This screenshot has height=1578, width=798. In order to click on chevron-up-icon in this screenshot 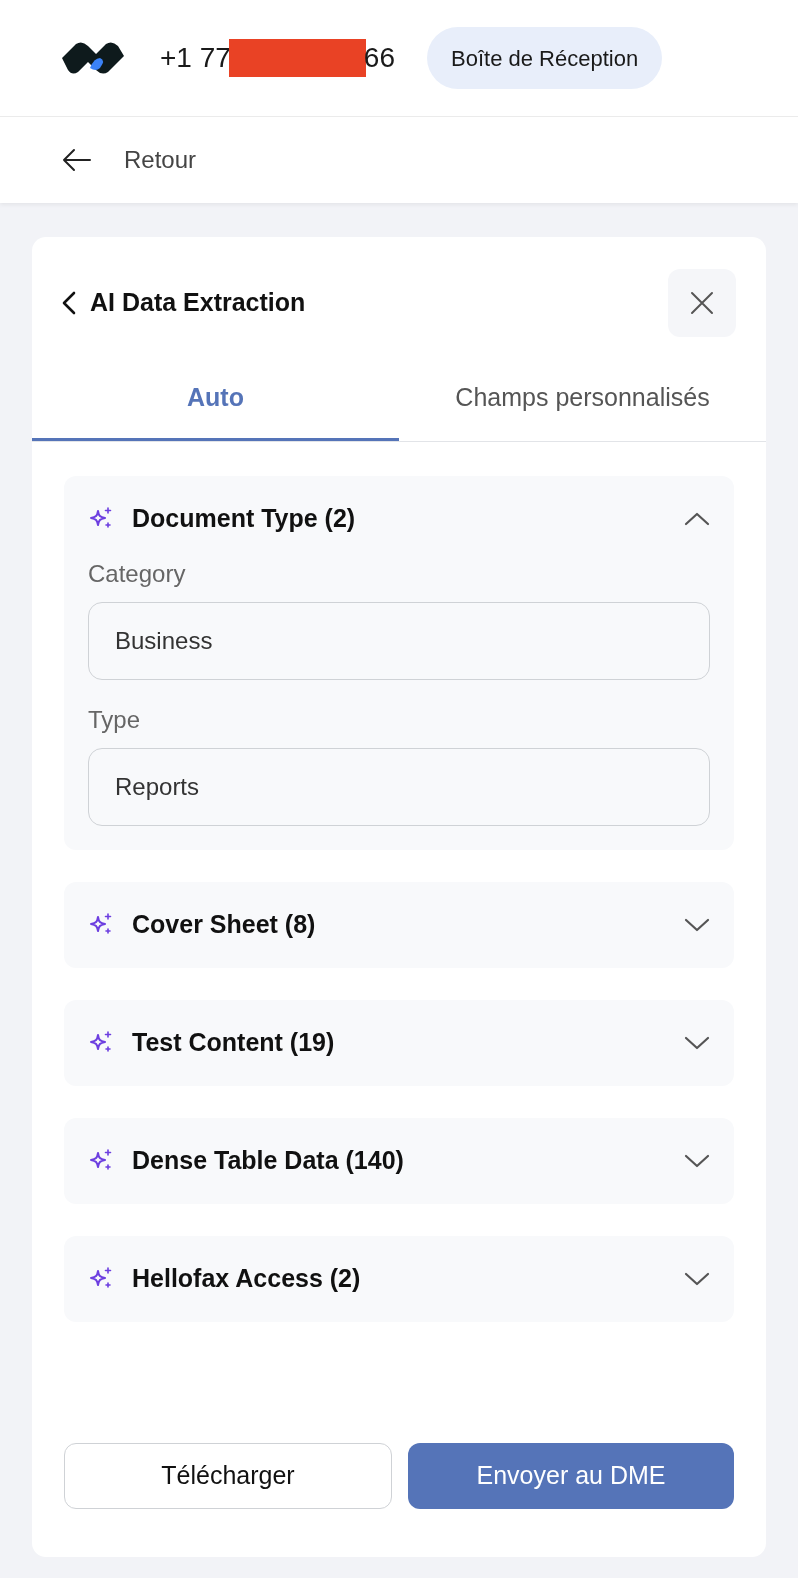, I will do `click(697, 519)`.